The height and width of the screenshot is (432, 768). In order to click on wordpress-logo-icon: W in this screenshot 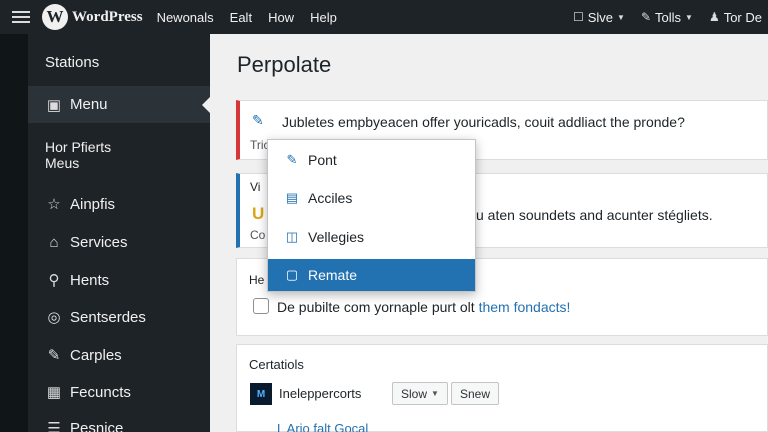, I will do `click(55, 17)`.